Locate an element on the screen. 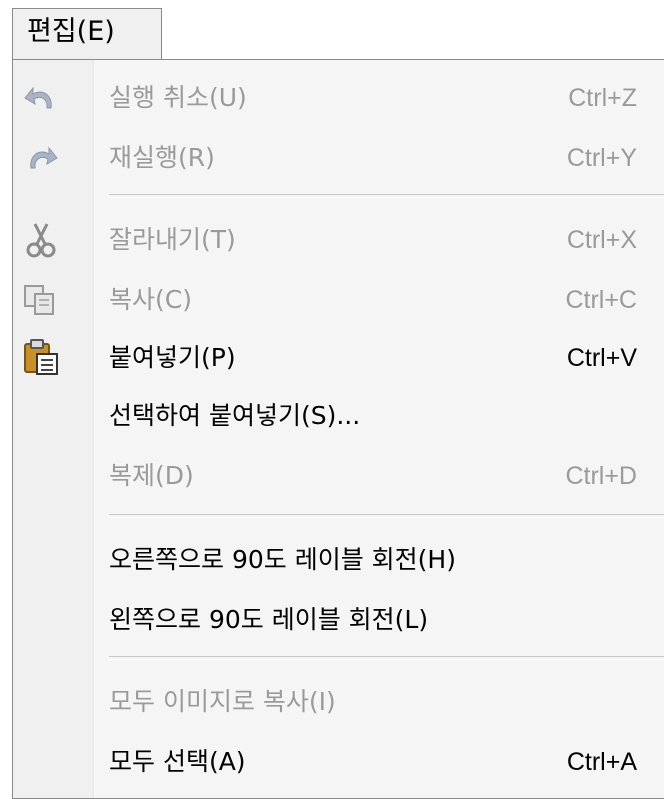 The image size is (664, 799). menu-item-shortcut: Ctrl+C is located at coordinates (601, 300).